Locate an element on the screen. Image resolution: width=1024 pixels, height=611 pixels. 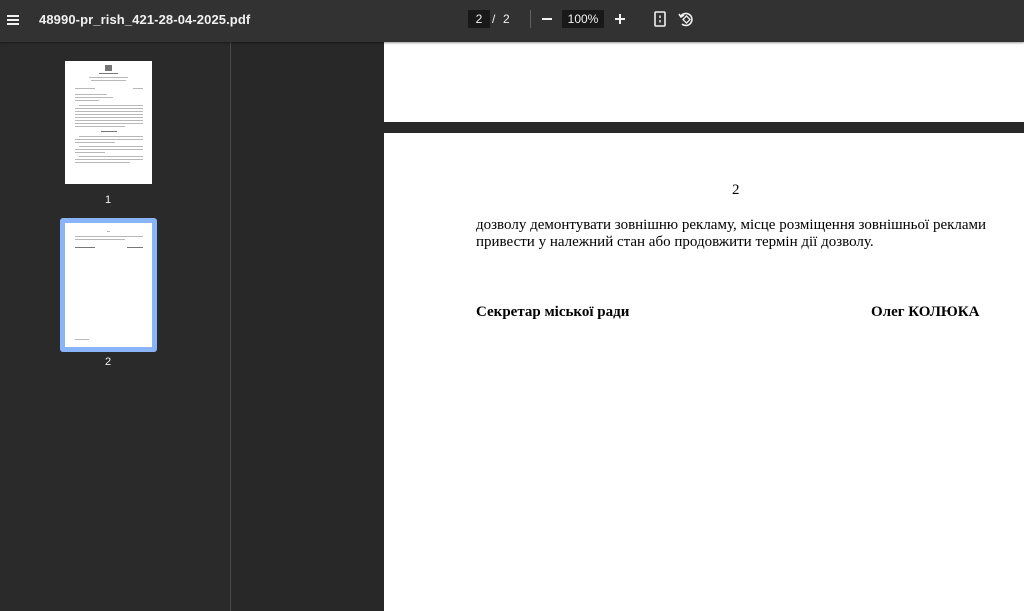
thumbnail-label-1: 1 is located at coordinates (108, 200).